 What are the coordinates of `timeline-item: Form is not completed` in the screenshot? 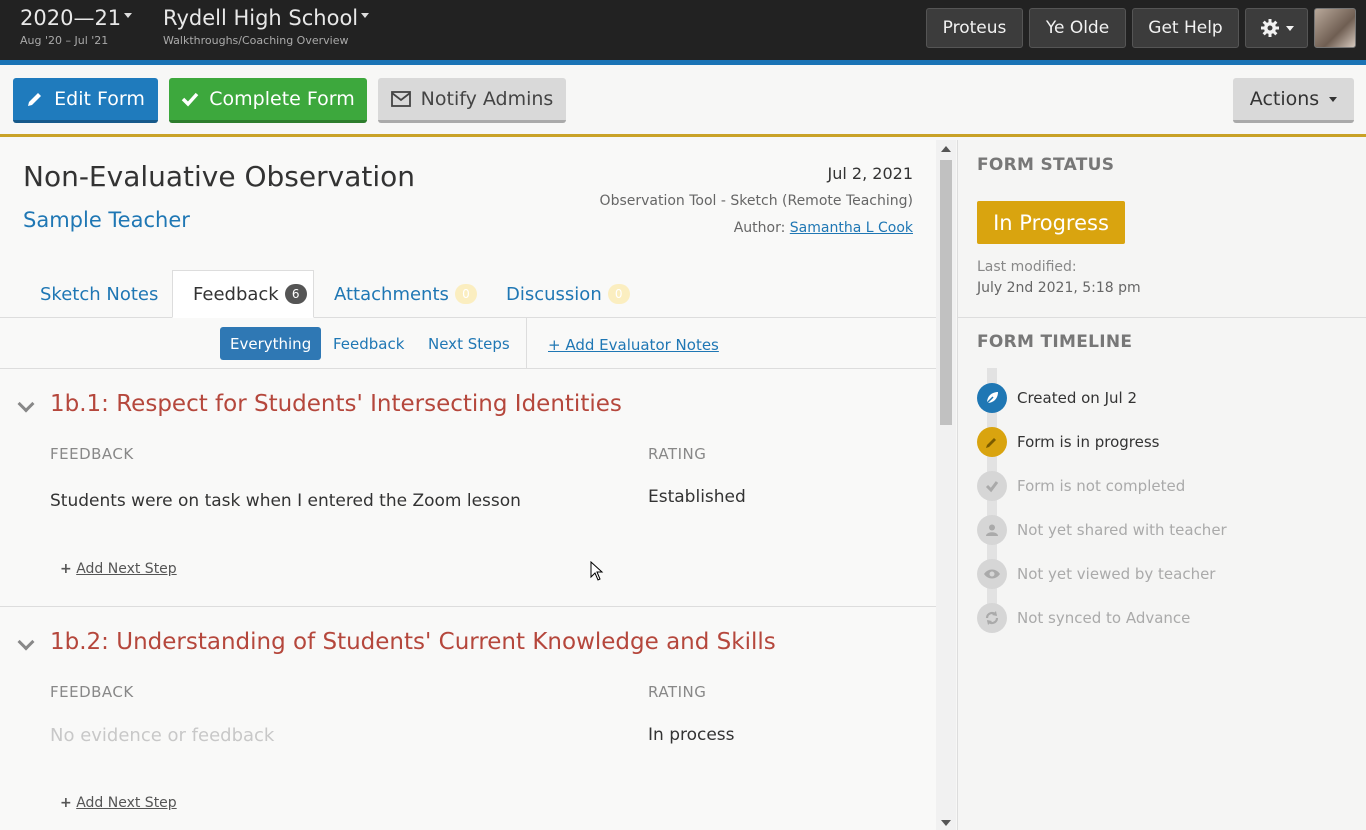 It's located at (1081, 486).